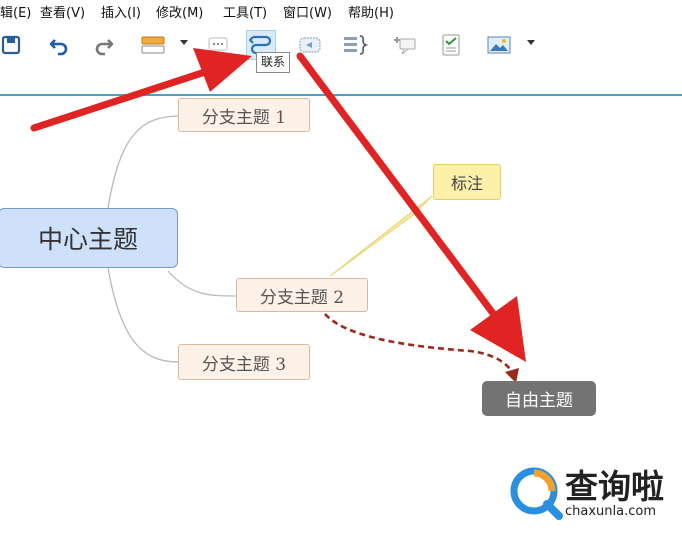 Image resolution: width=682 pixels, height=545 pixels. I want to click on watermark-url: chaxunla.com, so click(610, 511).